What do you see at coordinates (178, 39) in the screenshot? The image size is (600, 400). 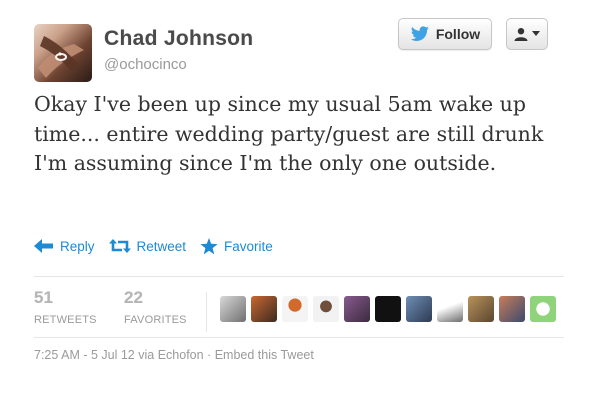 I see `display-name: Chad Johnson` at bounding box center [178, 39].